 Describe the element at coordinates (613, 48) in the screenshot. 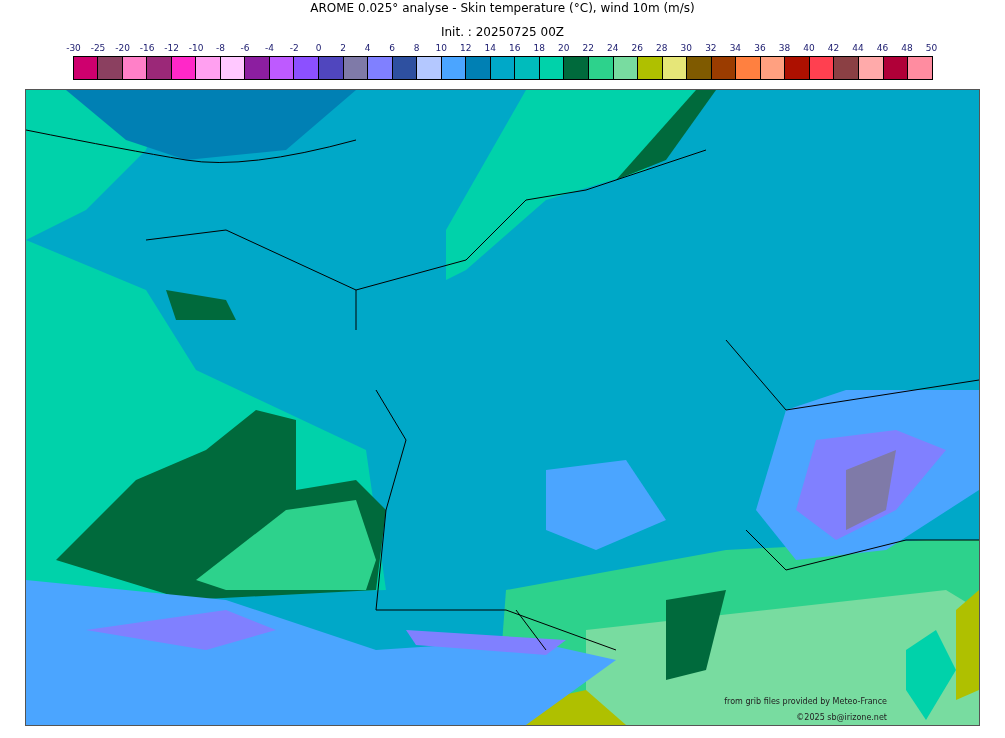

I see `scale-label: 24` at that location.